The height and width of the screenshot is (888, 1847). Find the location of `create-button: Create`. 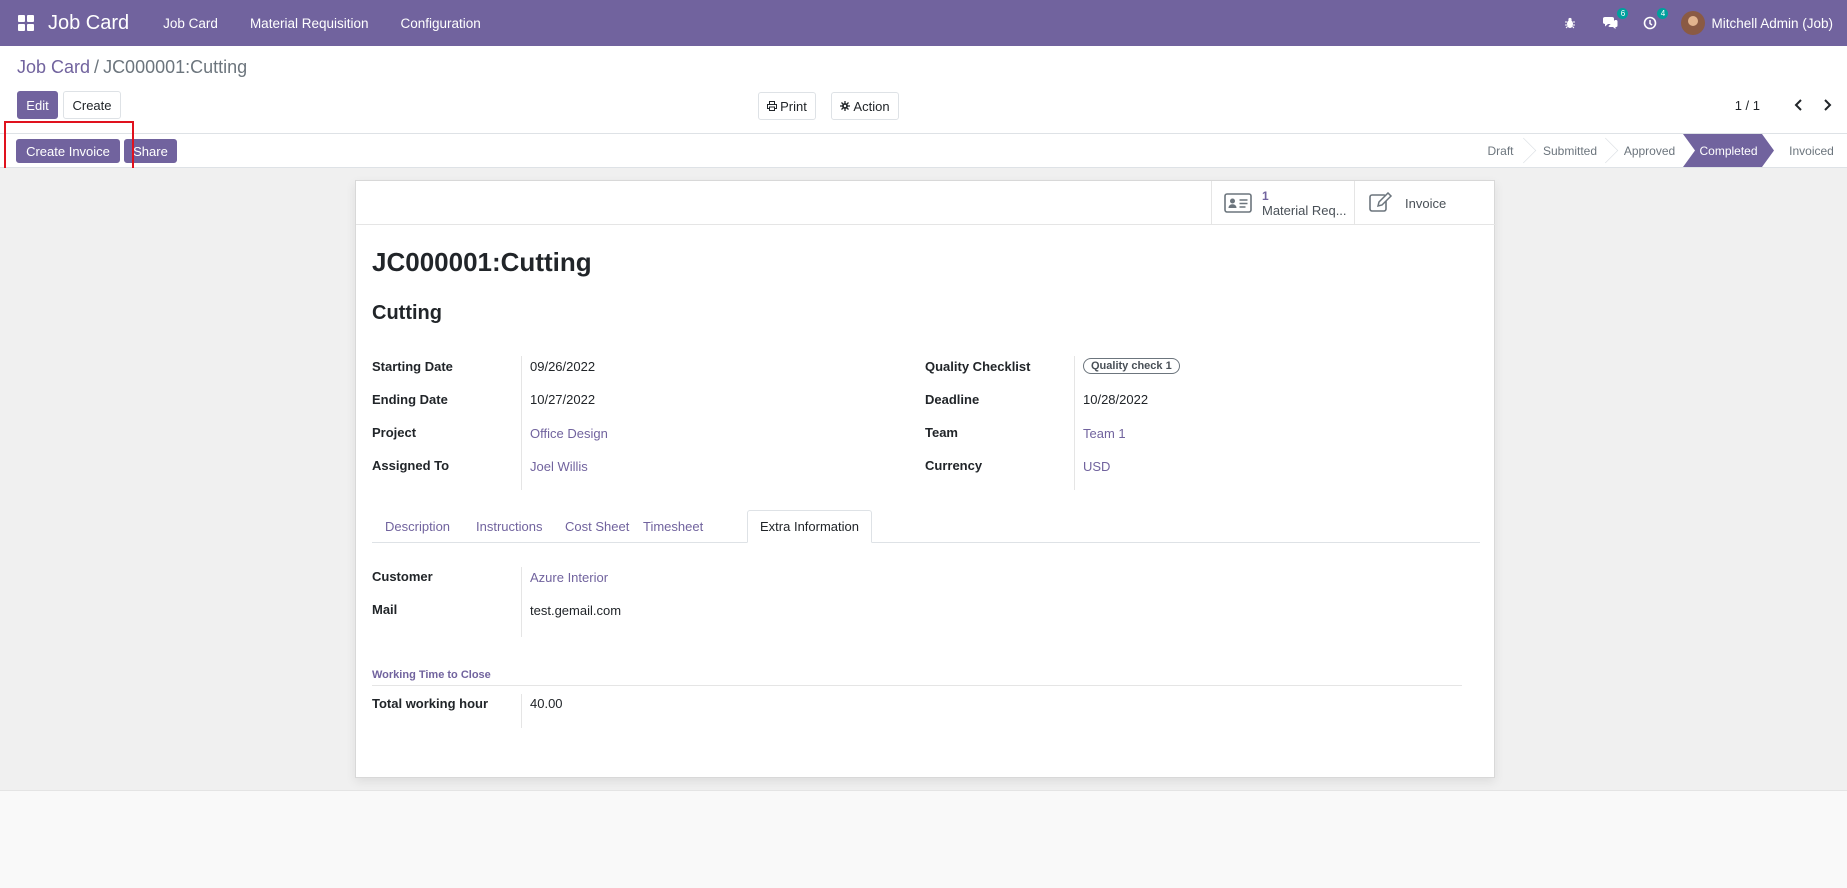

create-button: Create is located at coordinates (92, 105).